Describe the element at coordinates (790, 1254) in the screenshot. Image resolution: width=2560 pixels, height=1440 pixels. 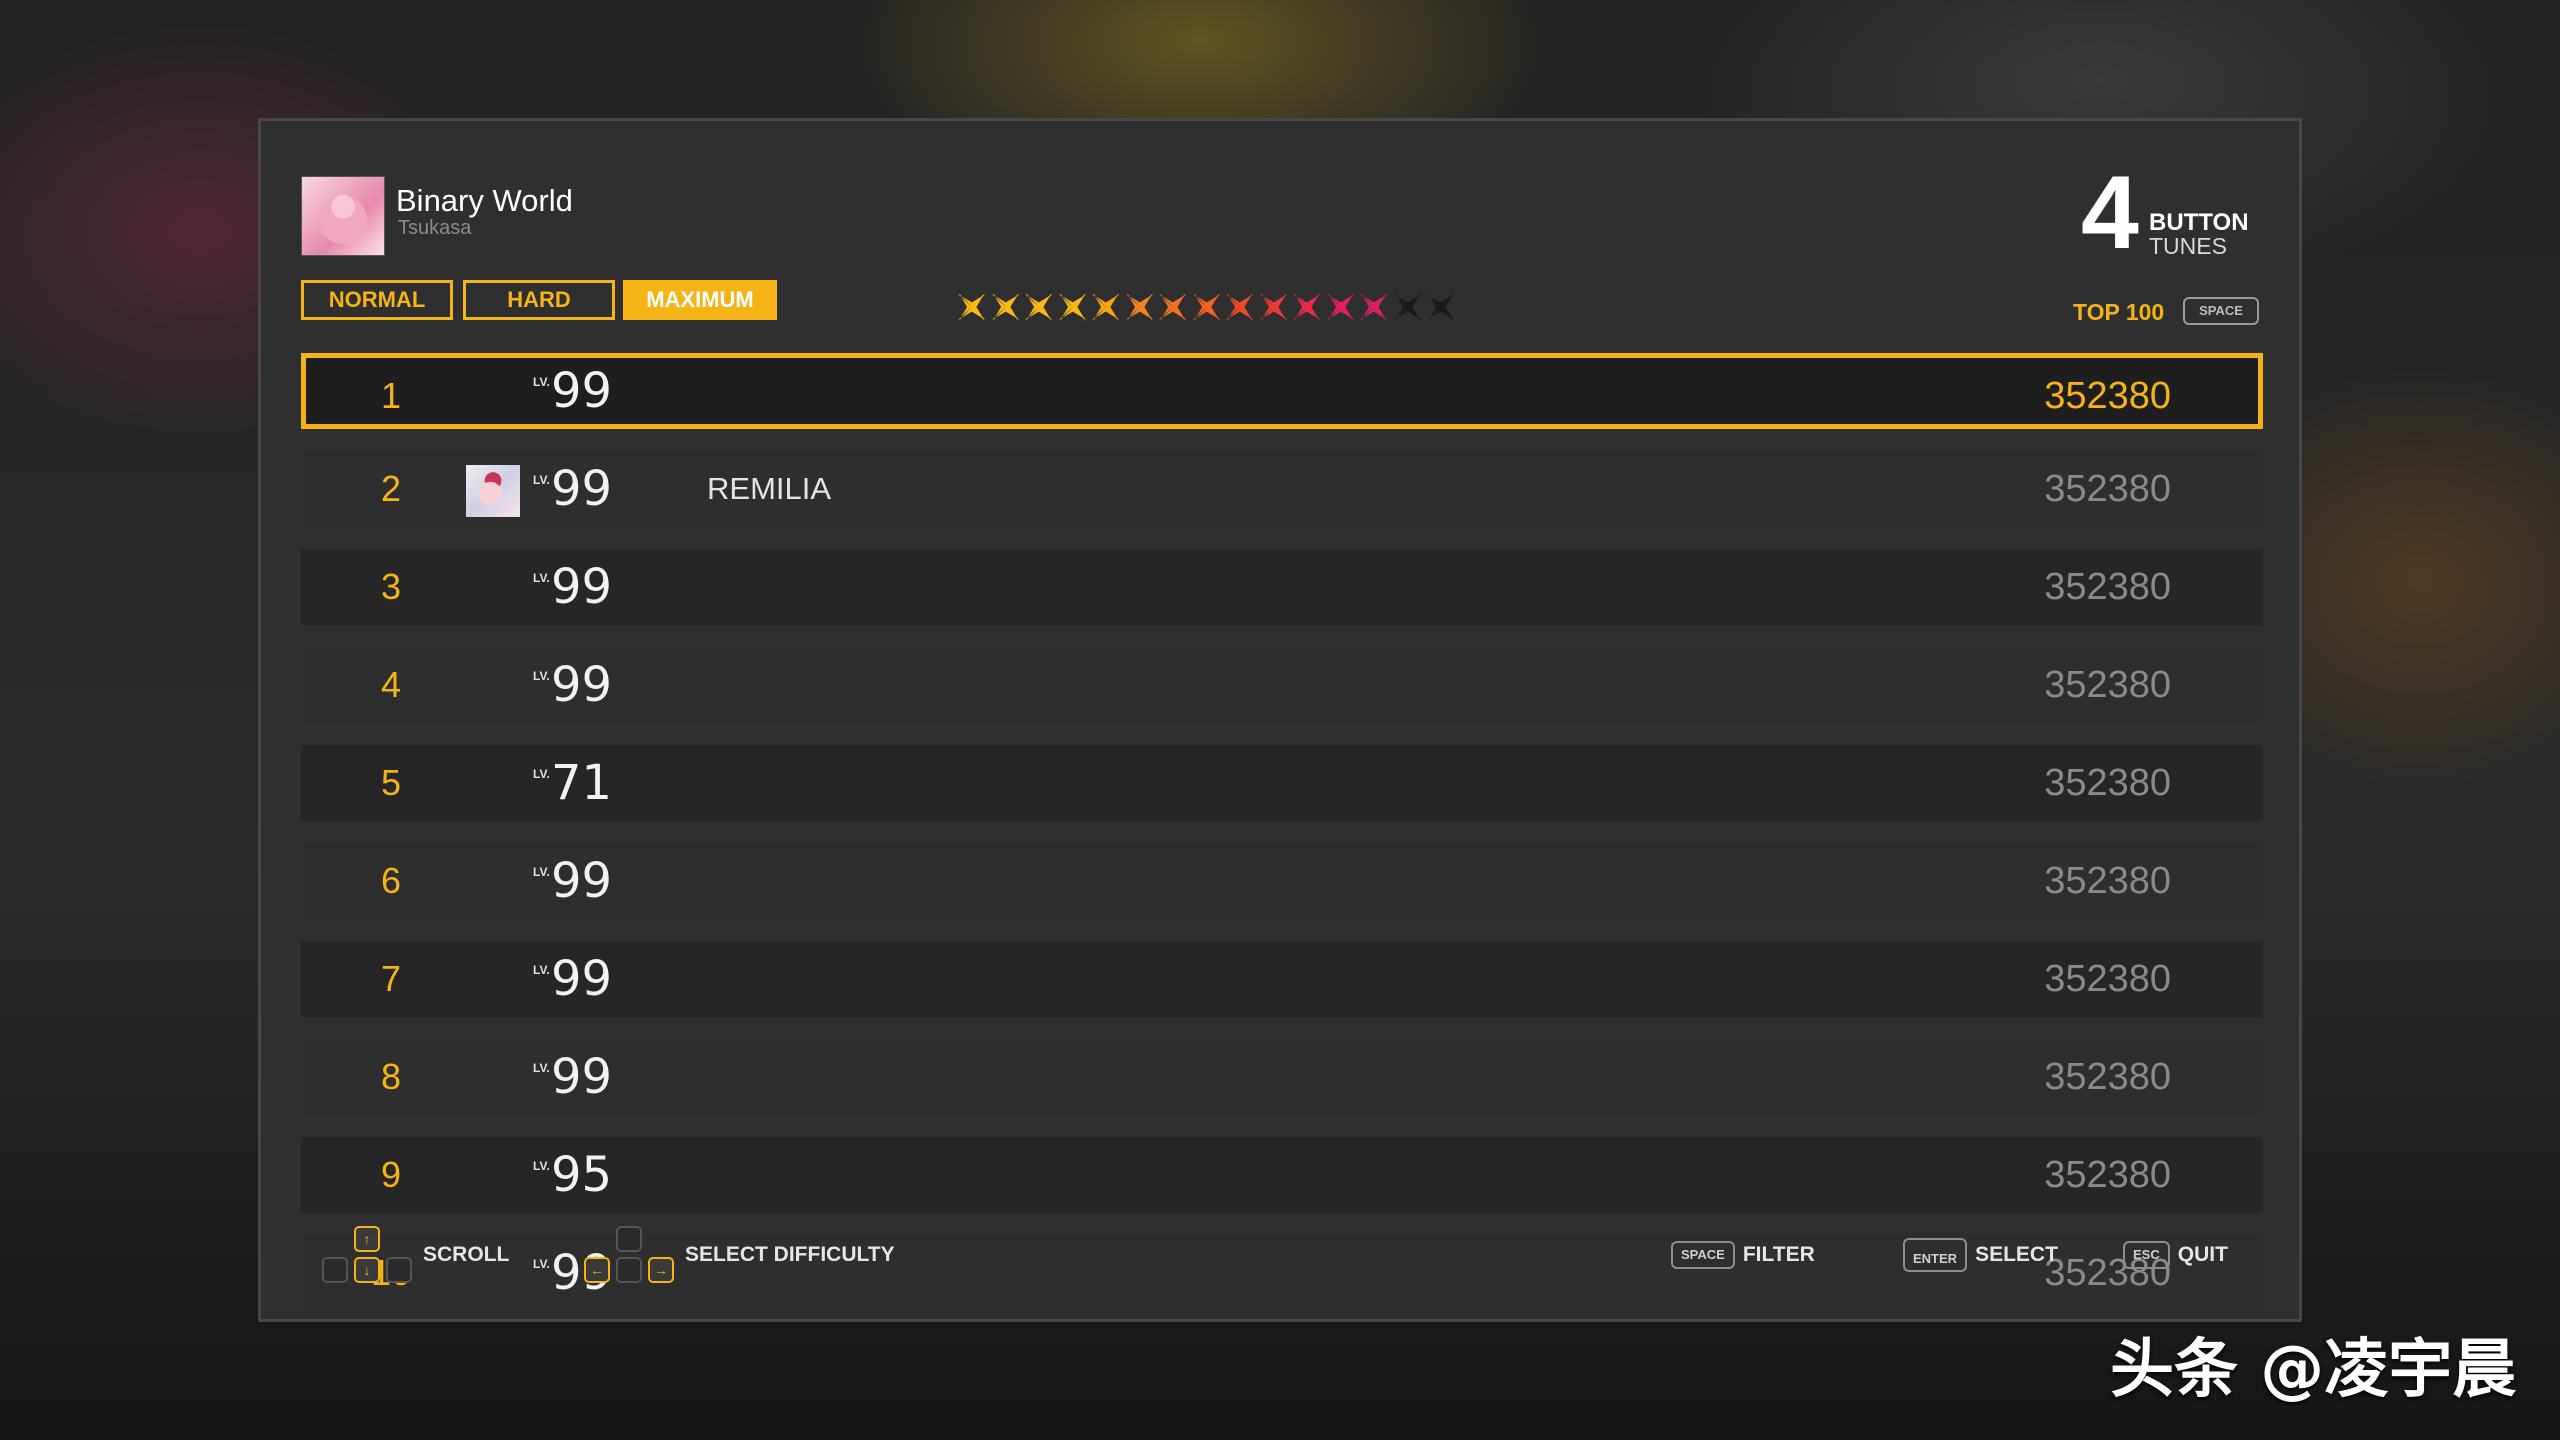
I see `select-difficulty-label: SELECT DIFFICULTY` at that location.